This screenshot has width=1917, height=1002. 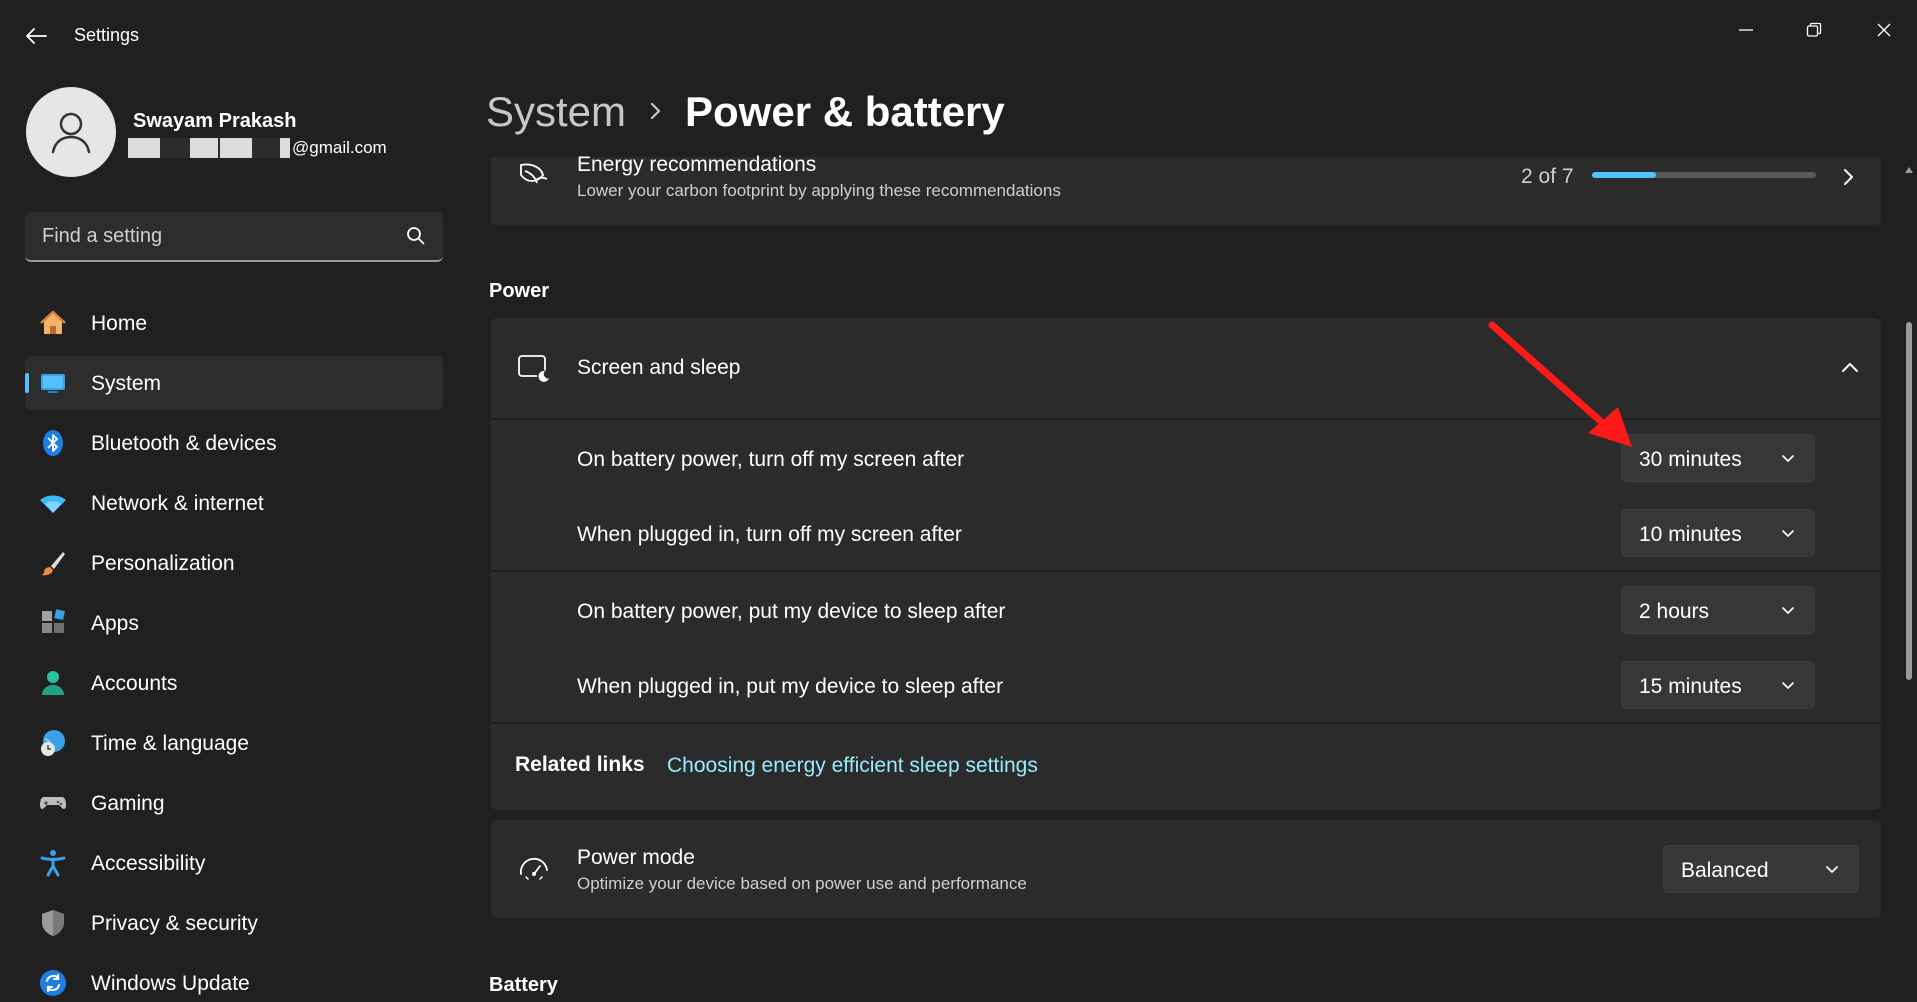 What do you see at coordinates (115, 623) in the screenshot?
I see `sidebar-item-label: Apps` at bounding box center [115, 623].